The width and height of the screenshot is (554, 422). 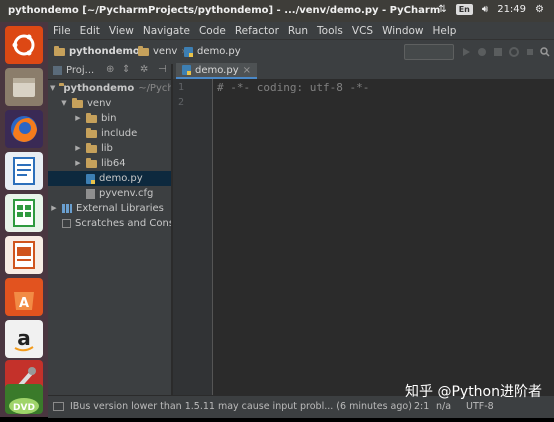 I want to click on line-separator: n/a, so click(x=443, y=406).